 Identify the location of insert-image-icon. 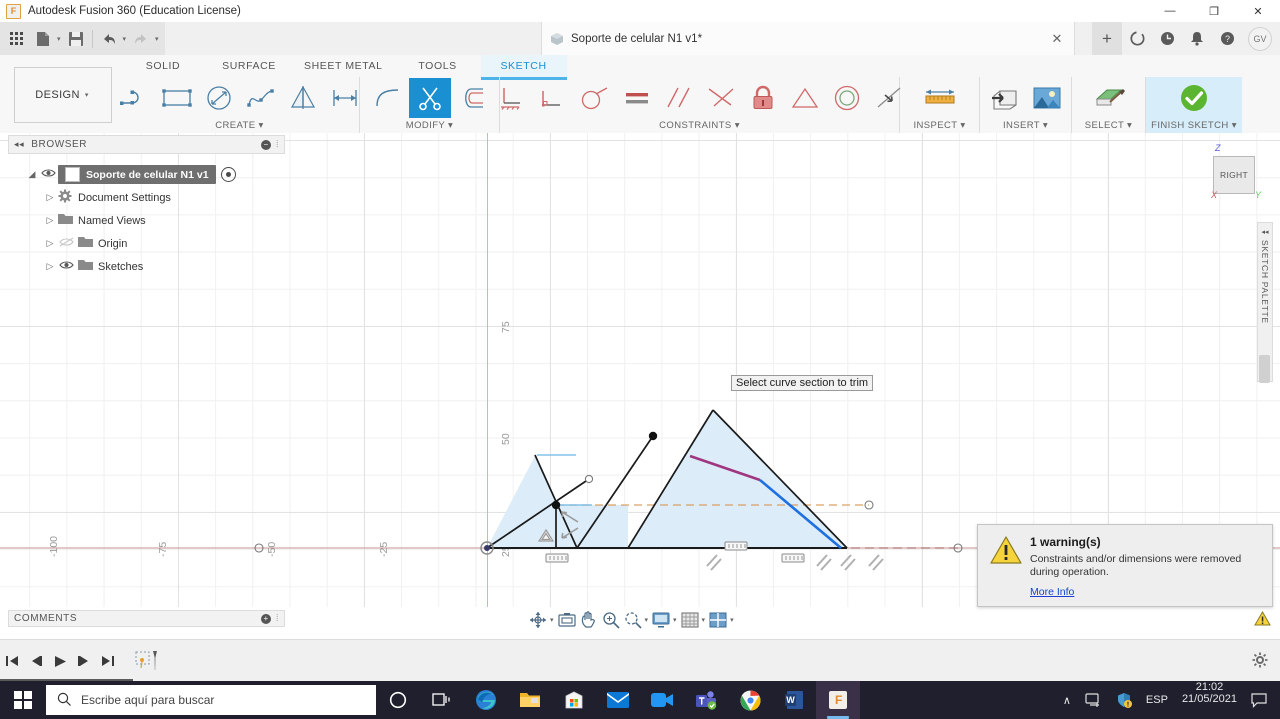
(1047, 98).